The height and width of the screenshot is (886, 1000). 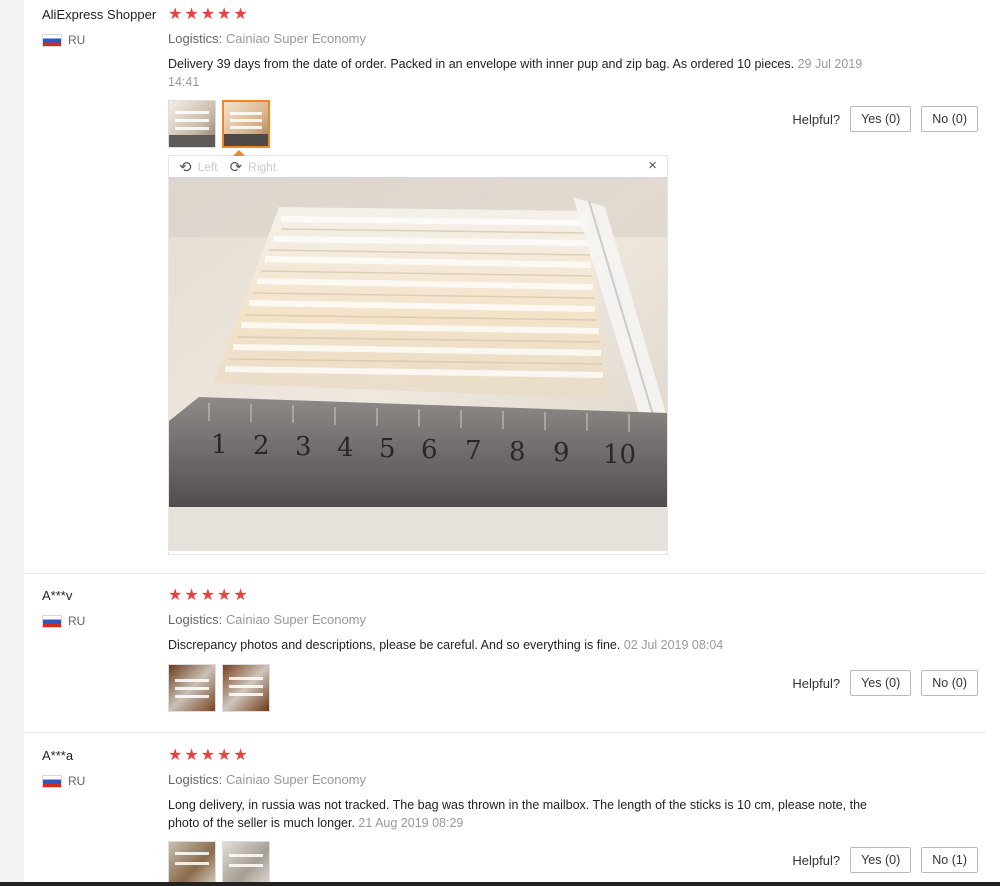 What do you see at coordinates (619, 455) in the screenshot?
I see `ruler-number: 10` at bounding box center [619, 455].